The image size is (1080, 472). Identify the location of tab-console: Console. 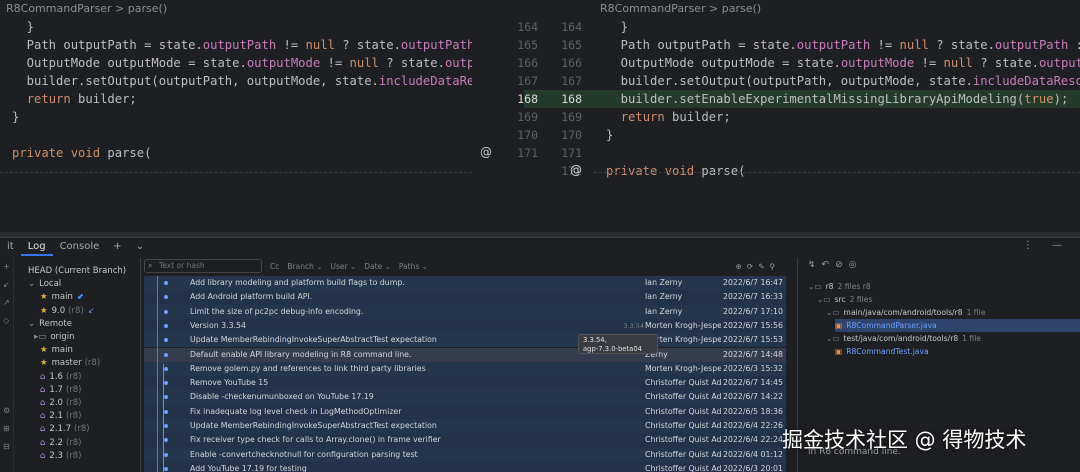
(80, 247).